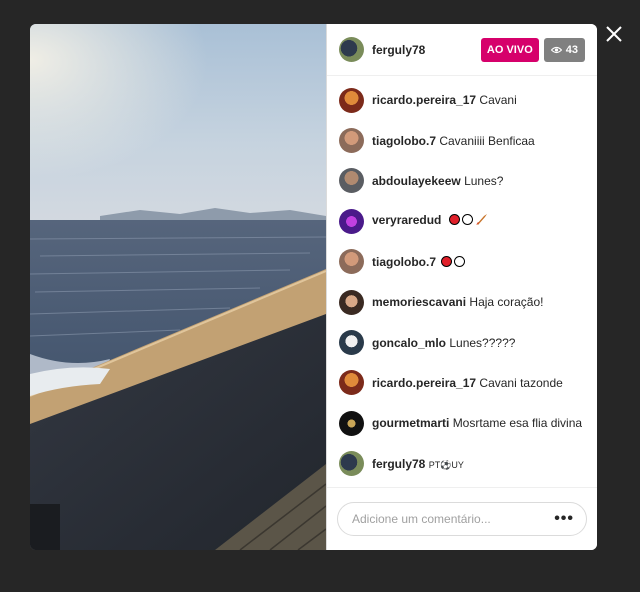  Describe the element at coordinates (482, 342) in the screenshot. I see `comment-text: Lunes?????` at that location.